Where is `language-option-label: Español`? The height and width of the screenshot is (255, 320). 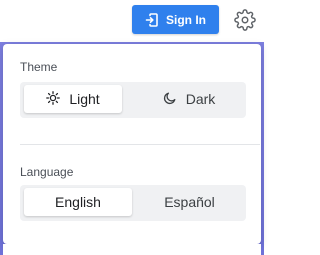
language-option-label: Español is located at coordinates (189, 202).